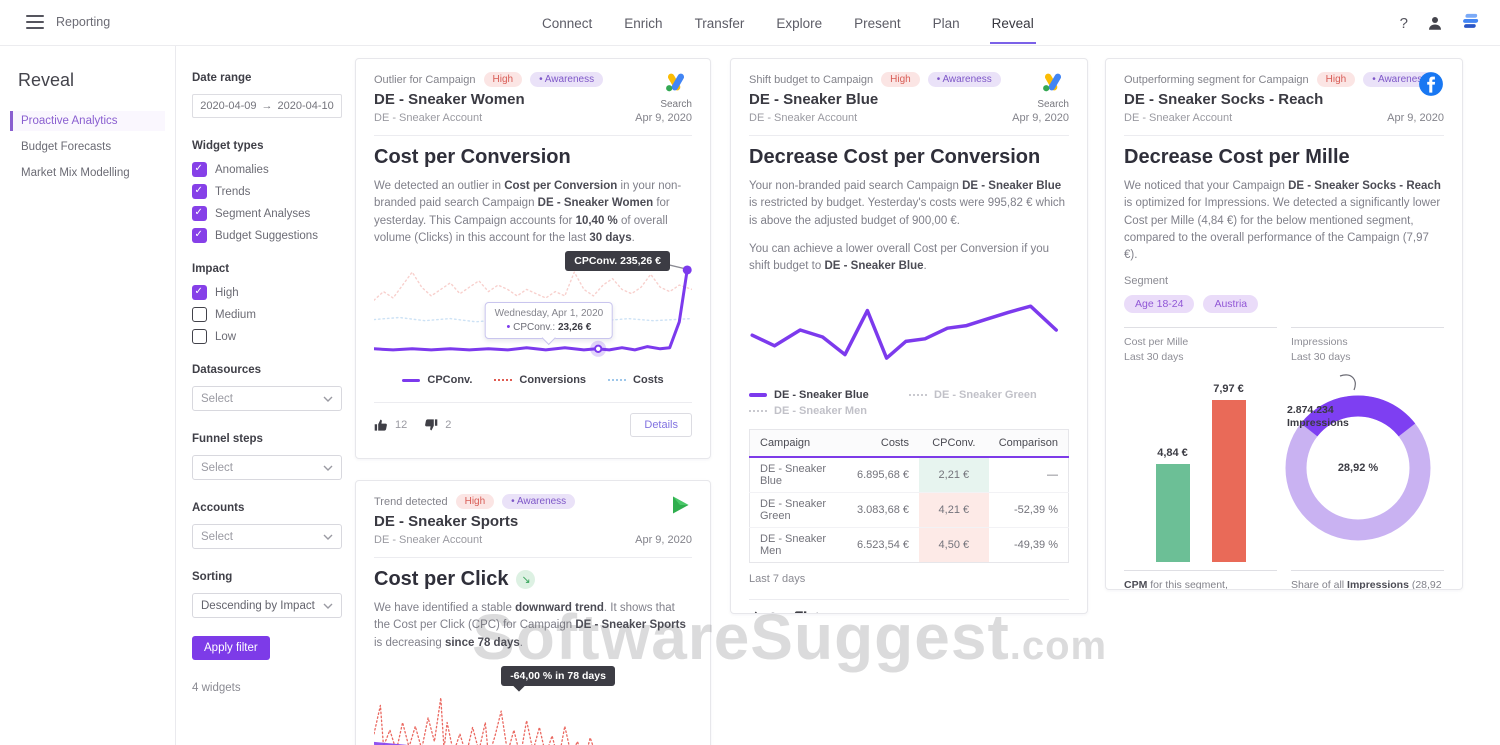  I want to click on account-subtitle: DE - Sneaker Account, so click(428, 540).